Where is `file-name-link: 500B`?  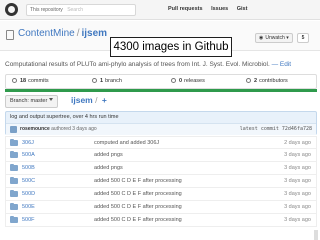 file-name-link: 500B is located at coordinates (28, 168).